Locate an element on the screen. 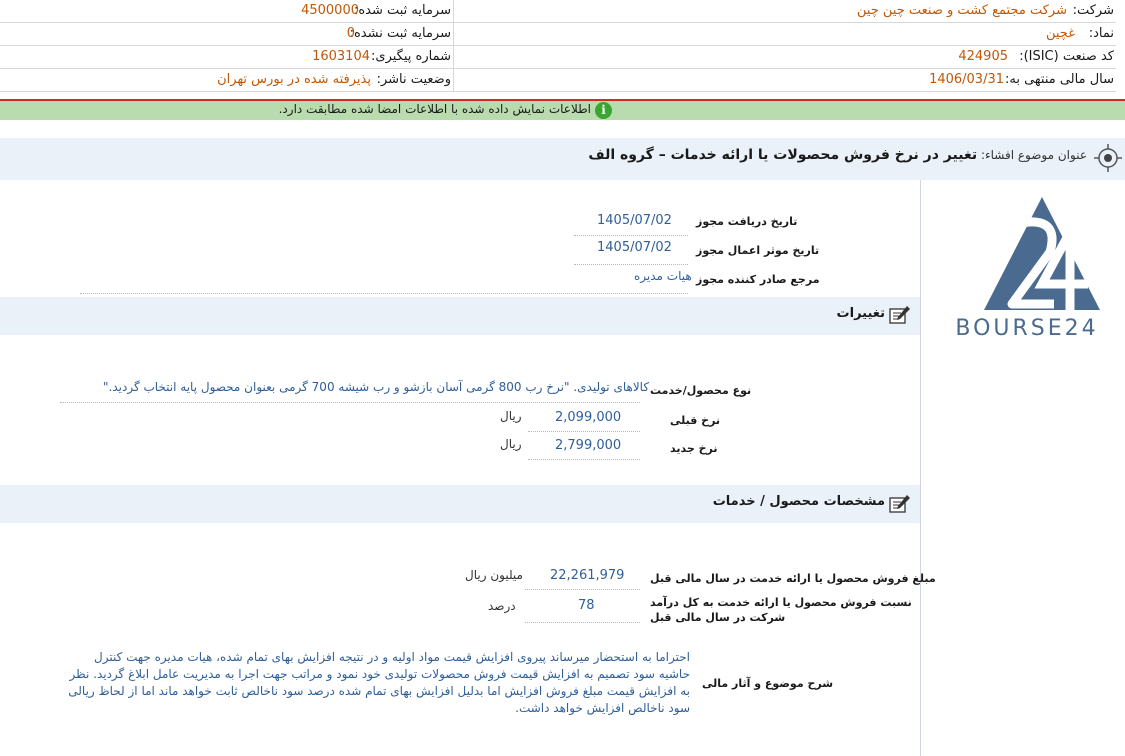 The height and width of the screenshot is (756, 1125). sales-ratio-unit: درصد is located at coordinates (502, 606).